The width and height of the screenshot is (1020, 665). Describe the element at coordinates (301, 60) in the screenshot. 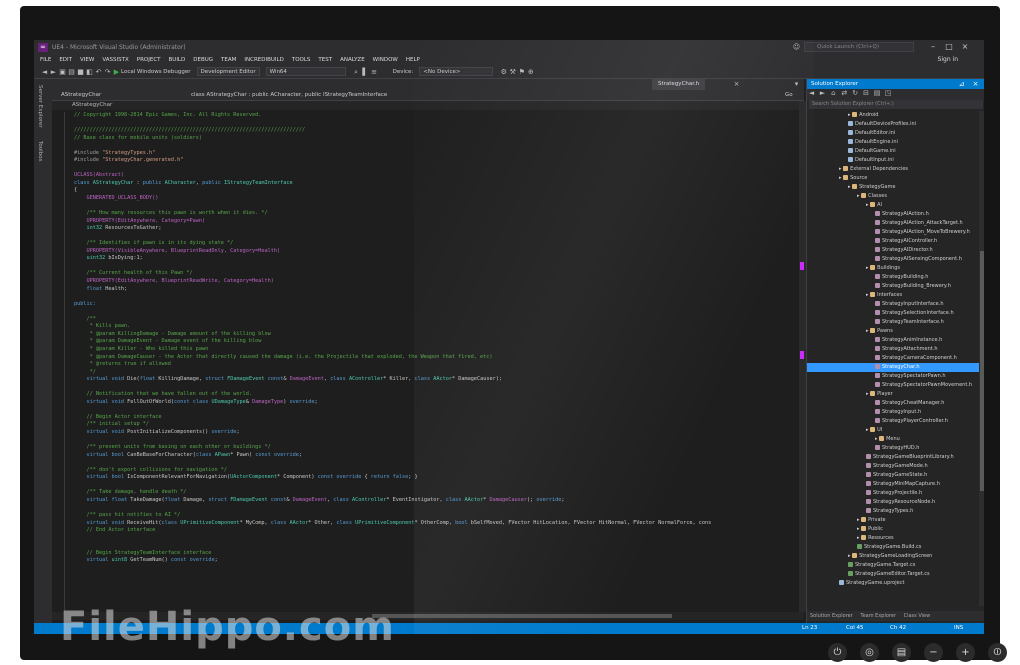

I see `menu-tools: TOOLS` at that location.